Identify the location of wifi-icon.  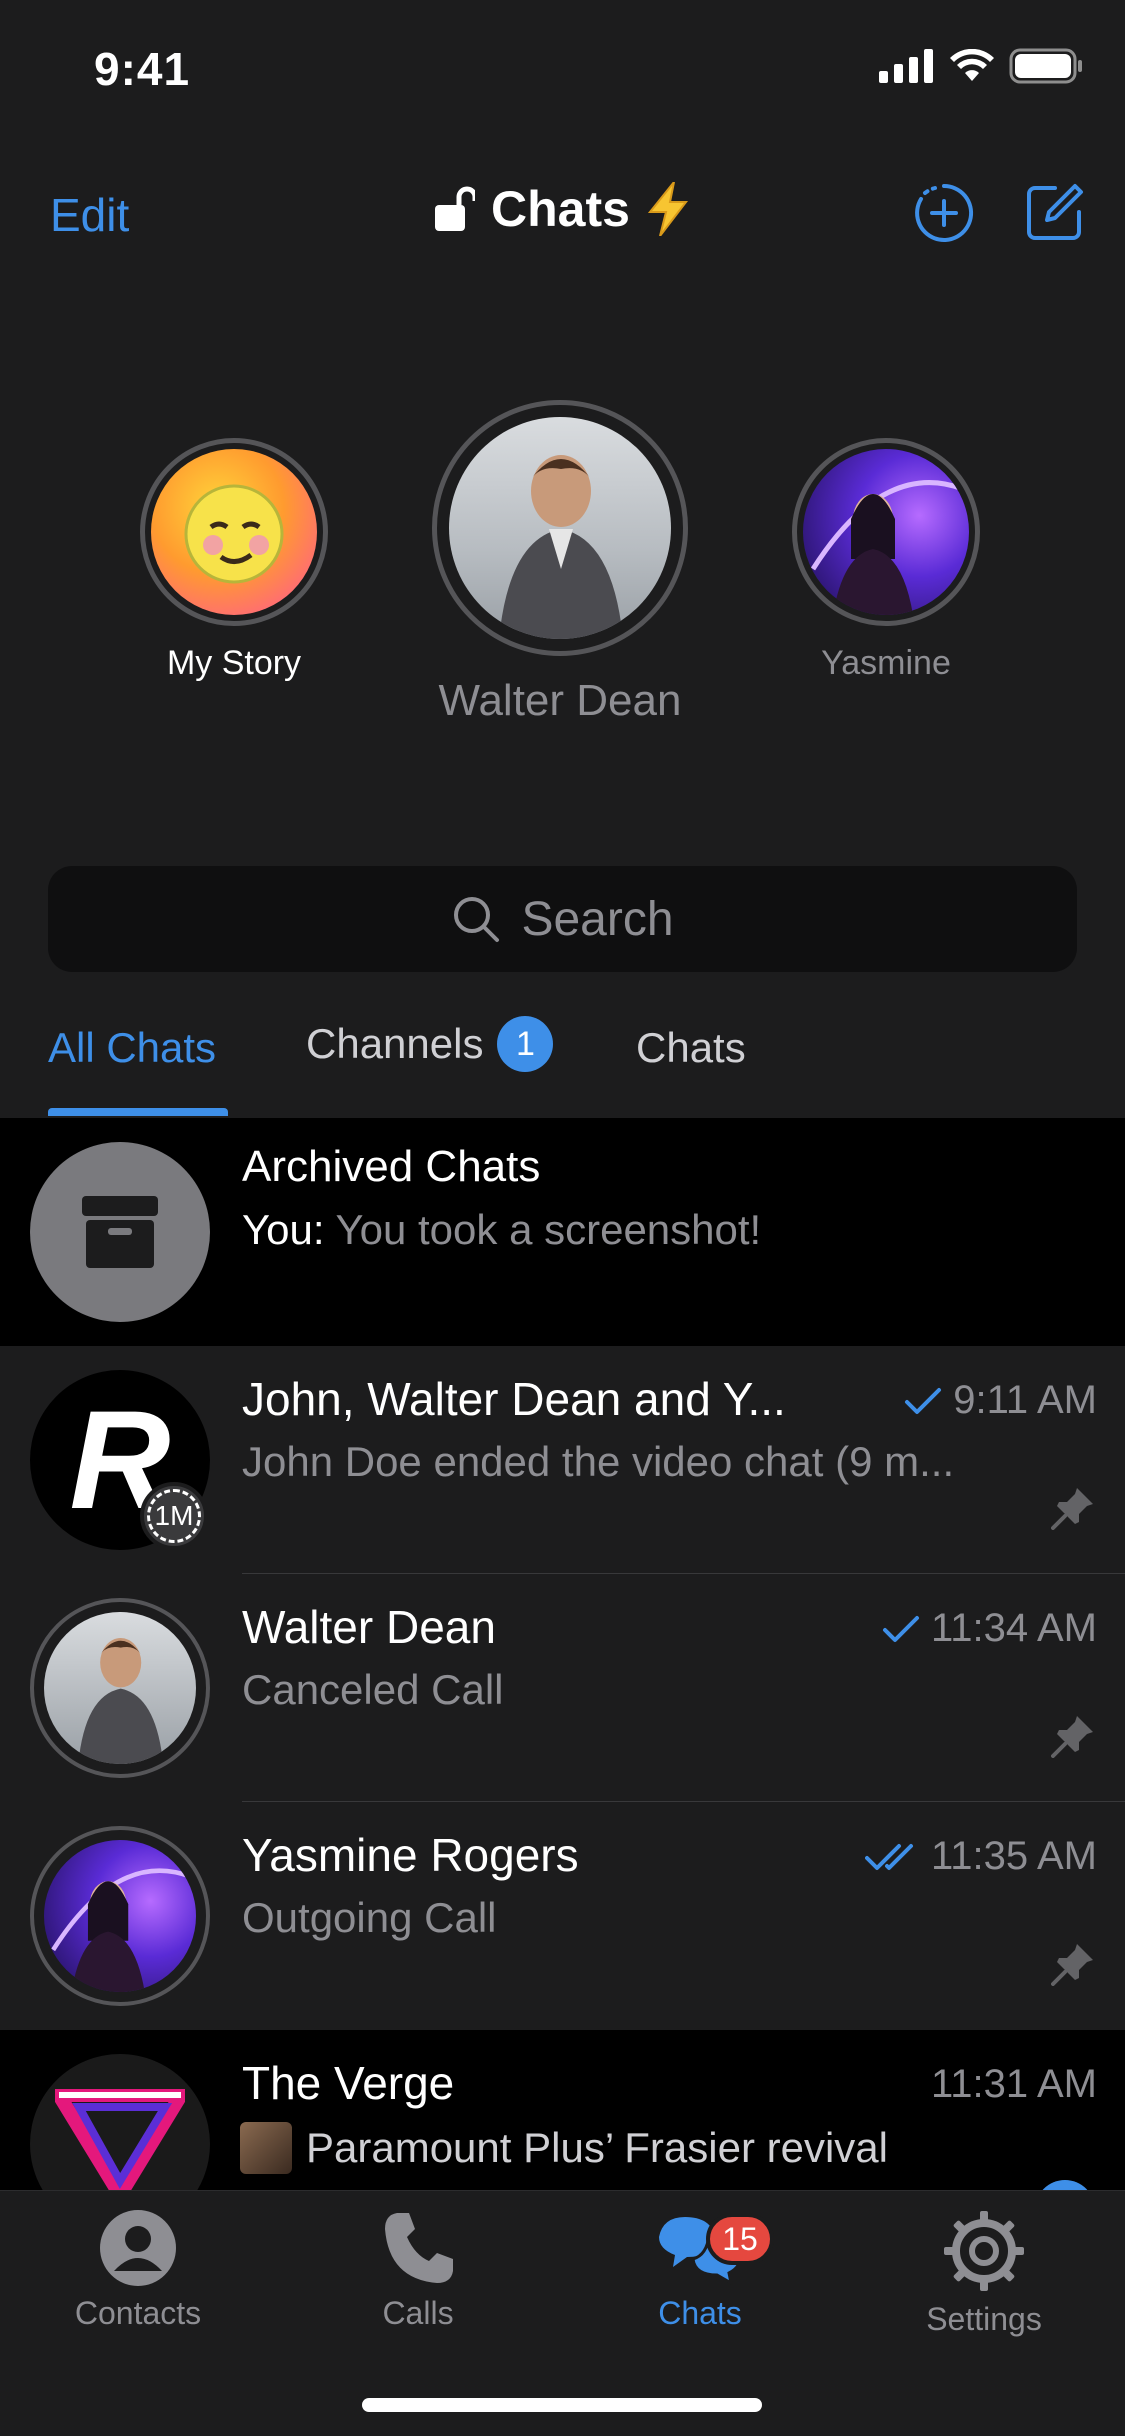
(972, 65).